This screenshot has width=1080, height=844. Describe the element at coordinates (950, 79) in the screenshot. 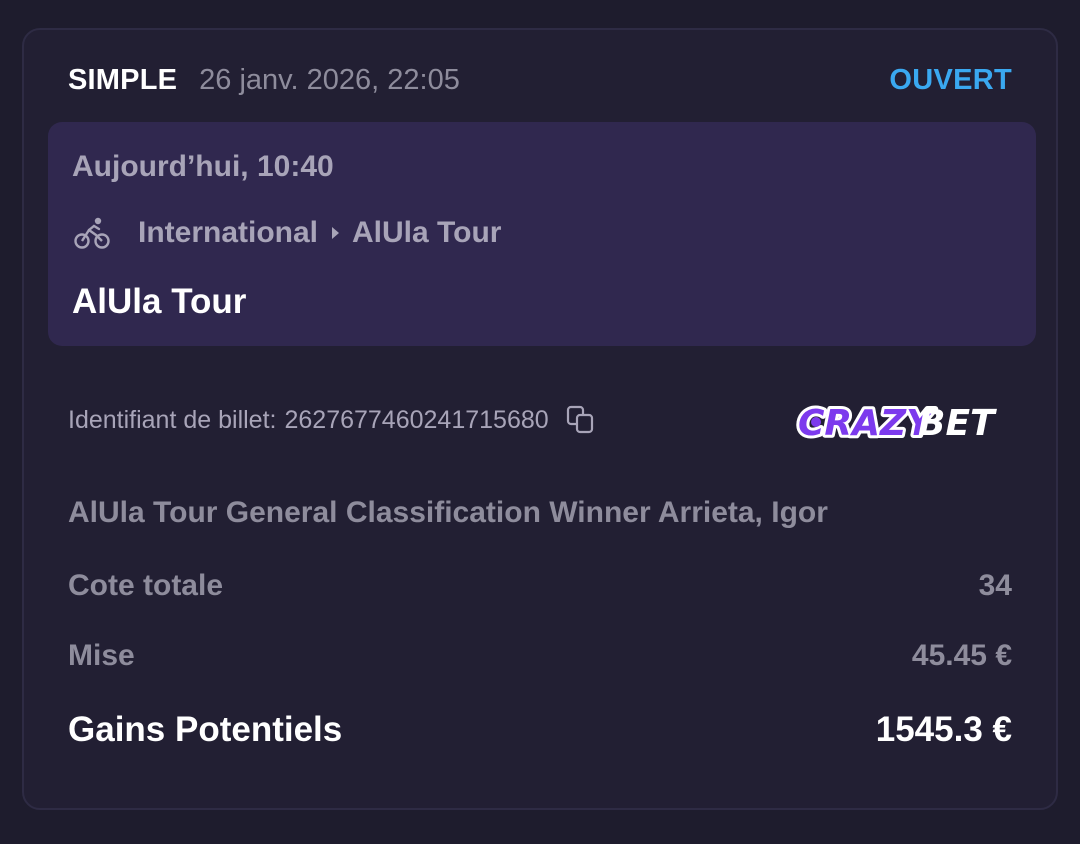

I see `bet-status-badge: OUVERT` at that location.